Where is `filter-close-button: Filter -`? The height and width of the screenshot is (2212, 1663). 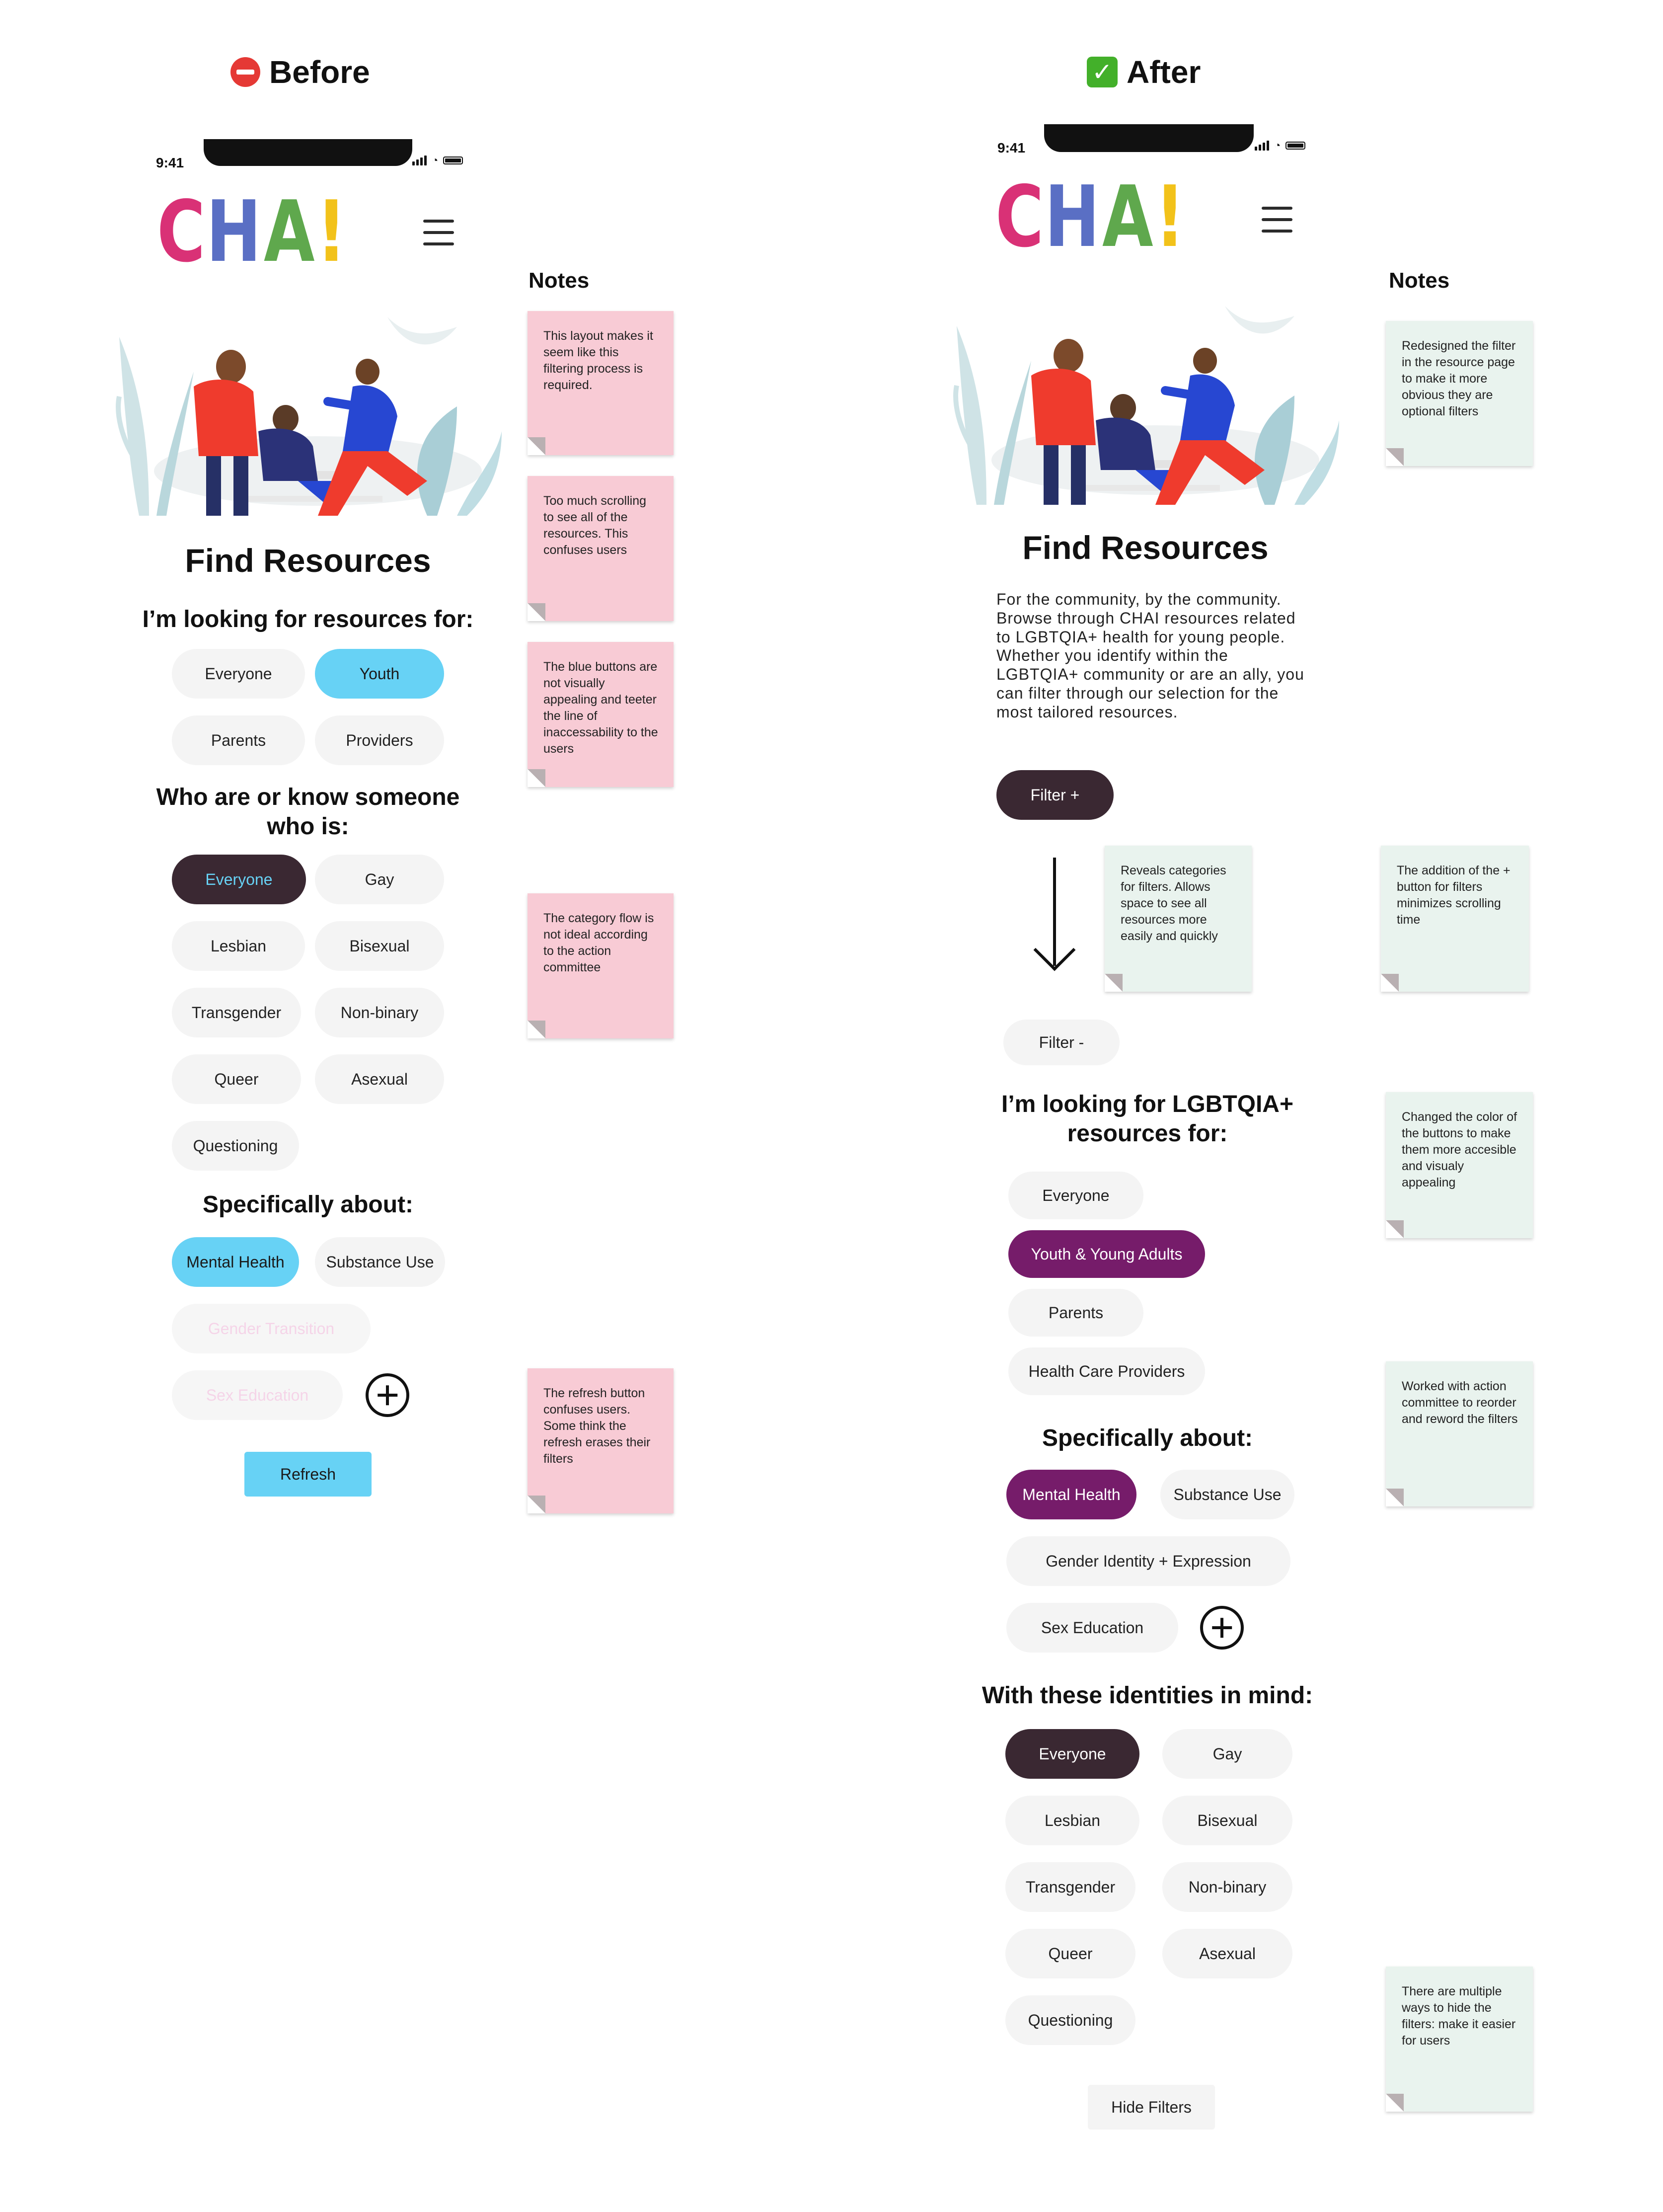
filter-close-button: Filter - is located at coordinates (1062, 1042).